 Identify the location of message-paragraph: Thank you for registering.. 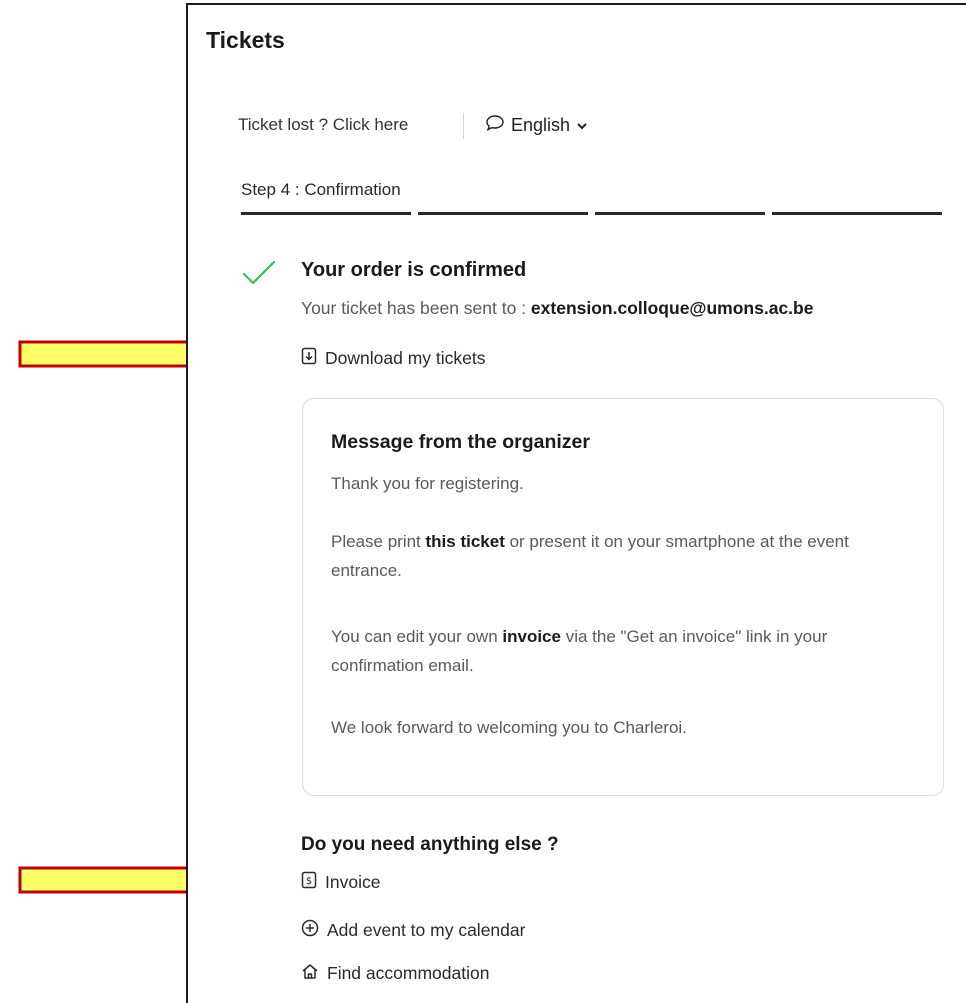
(427, 483).